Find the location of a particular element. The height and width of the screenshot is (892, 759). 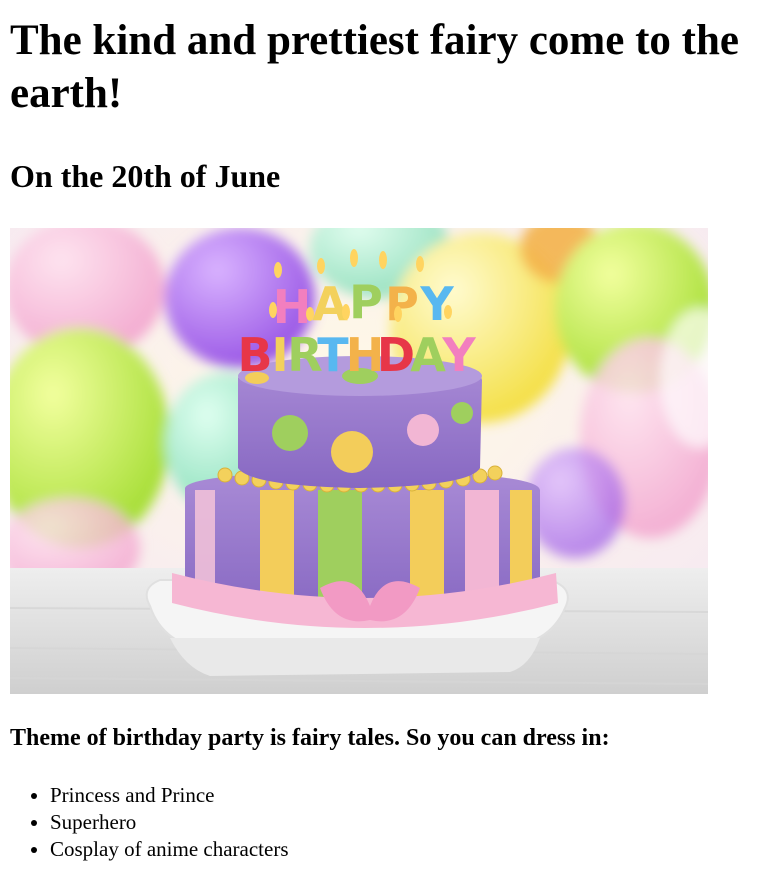

happy-candles: H A P P Y is located at coordinates (364, 304).